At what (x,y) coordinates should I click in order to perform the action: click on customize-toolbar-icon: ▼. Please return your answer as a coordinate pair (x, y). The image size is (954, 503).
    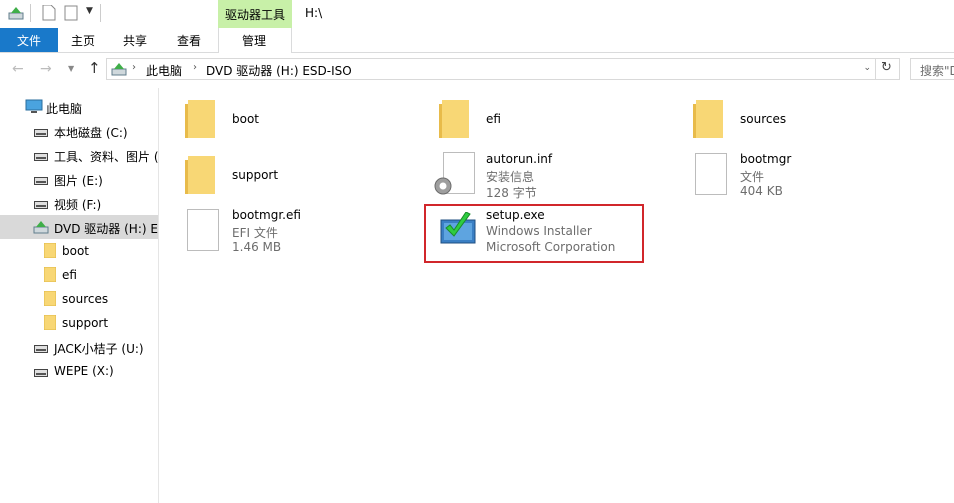
    Looking at the image, I should click on (89, 11).